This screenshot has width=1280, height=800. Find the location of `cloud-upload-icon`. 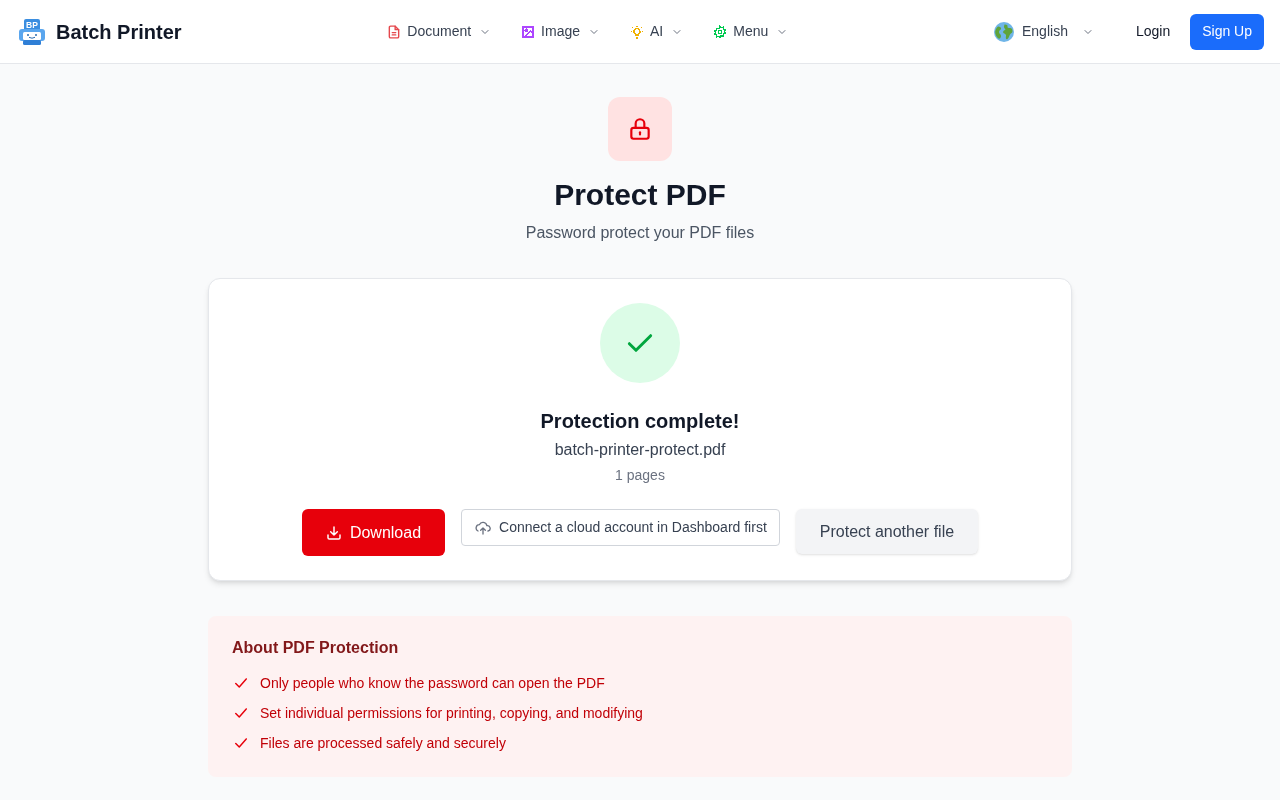

cloud-upload-icon is located at coordinates (483, 527).